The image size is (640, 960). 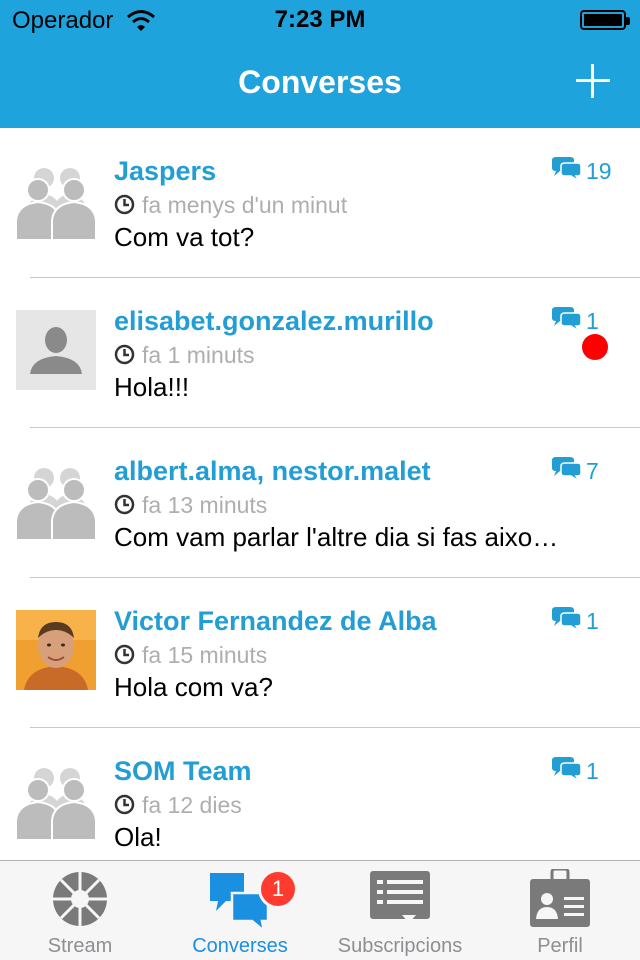 I want to click on status-bar: Operador 7:23 PM, so click(x=320, y=20).